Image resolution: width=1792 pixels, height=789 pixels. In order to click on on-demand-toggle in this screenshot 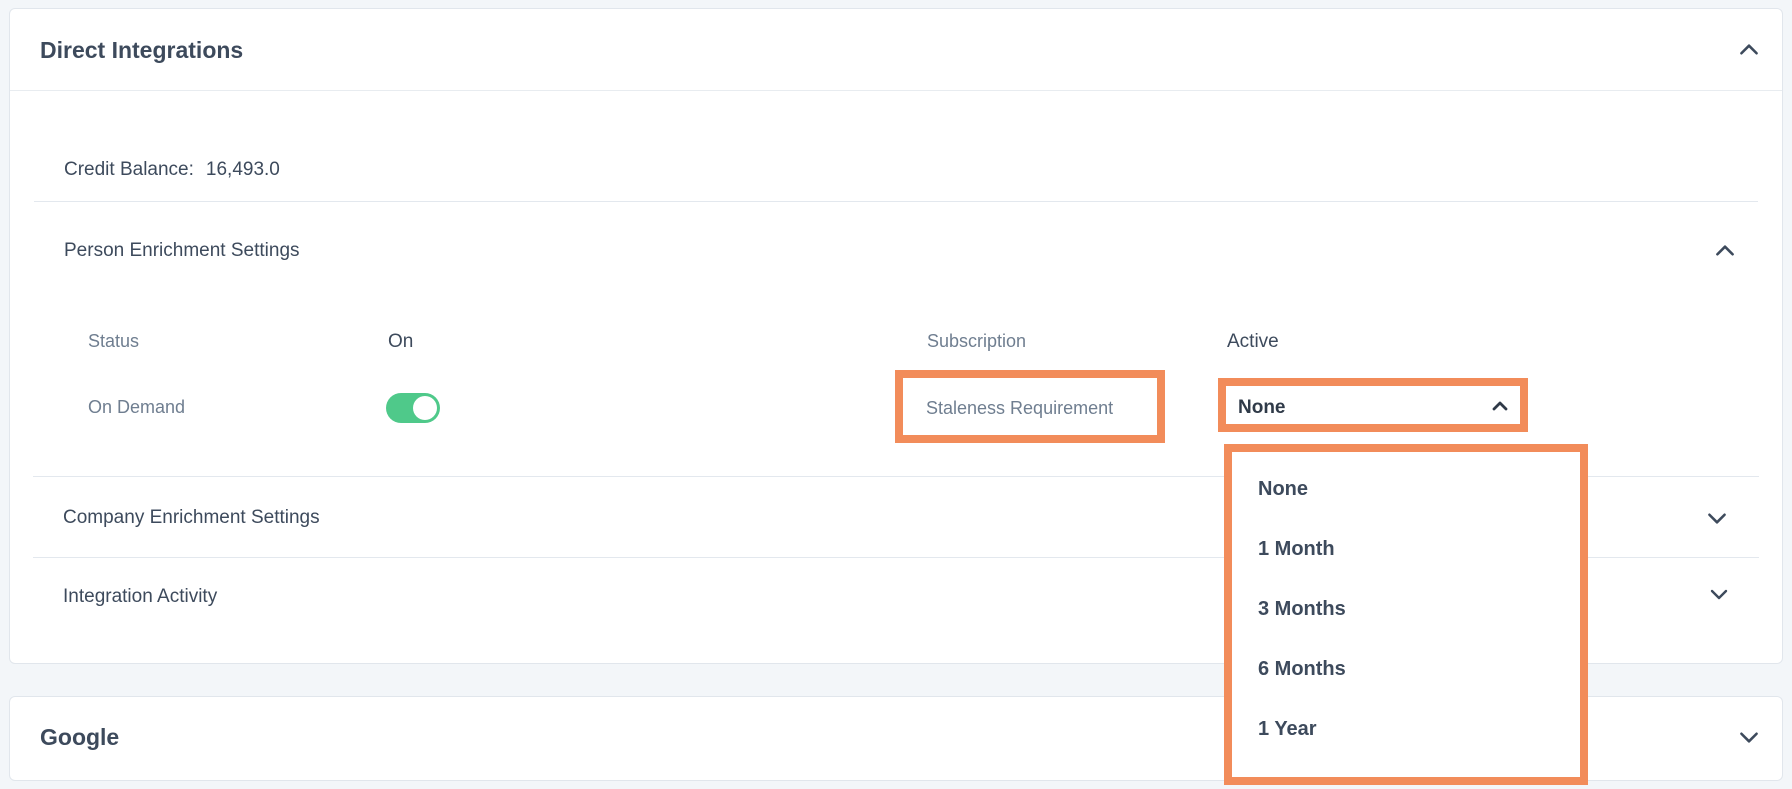, I will do `click(413, 408)`.